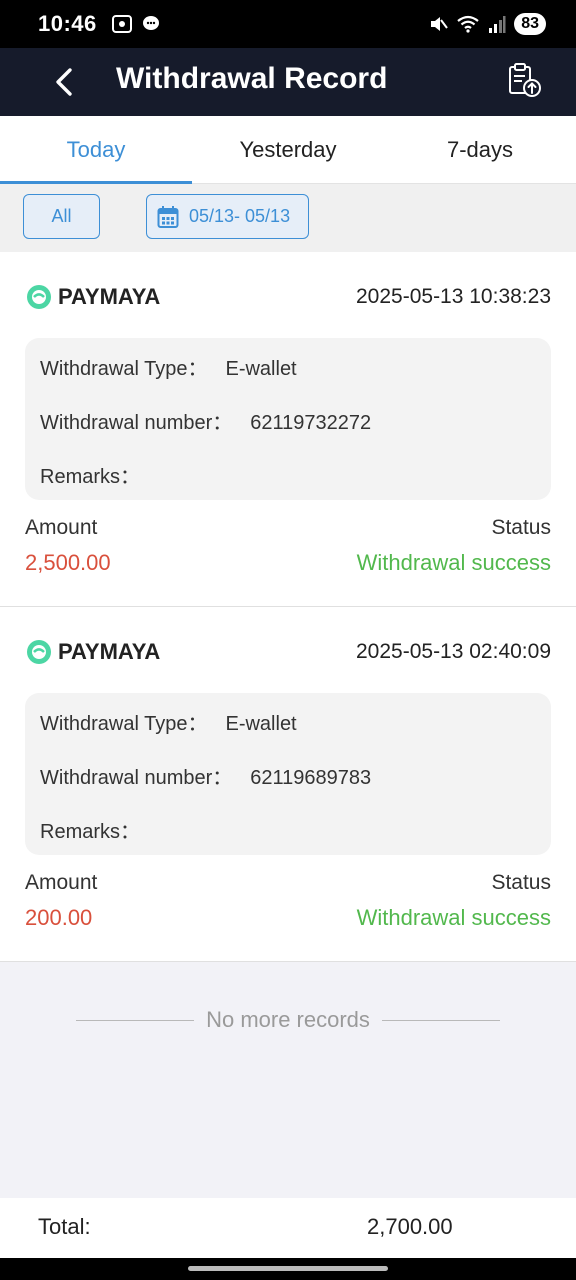  Describe the element at coordinates (64, 1226) in the screenshot. I see `total-label: Total:` at that location.